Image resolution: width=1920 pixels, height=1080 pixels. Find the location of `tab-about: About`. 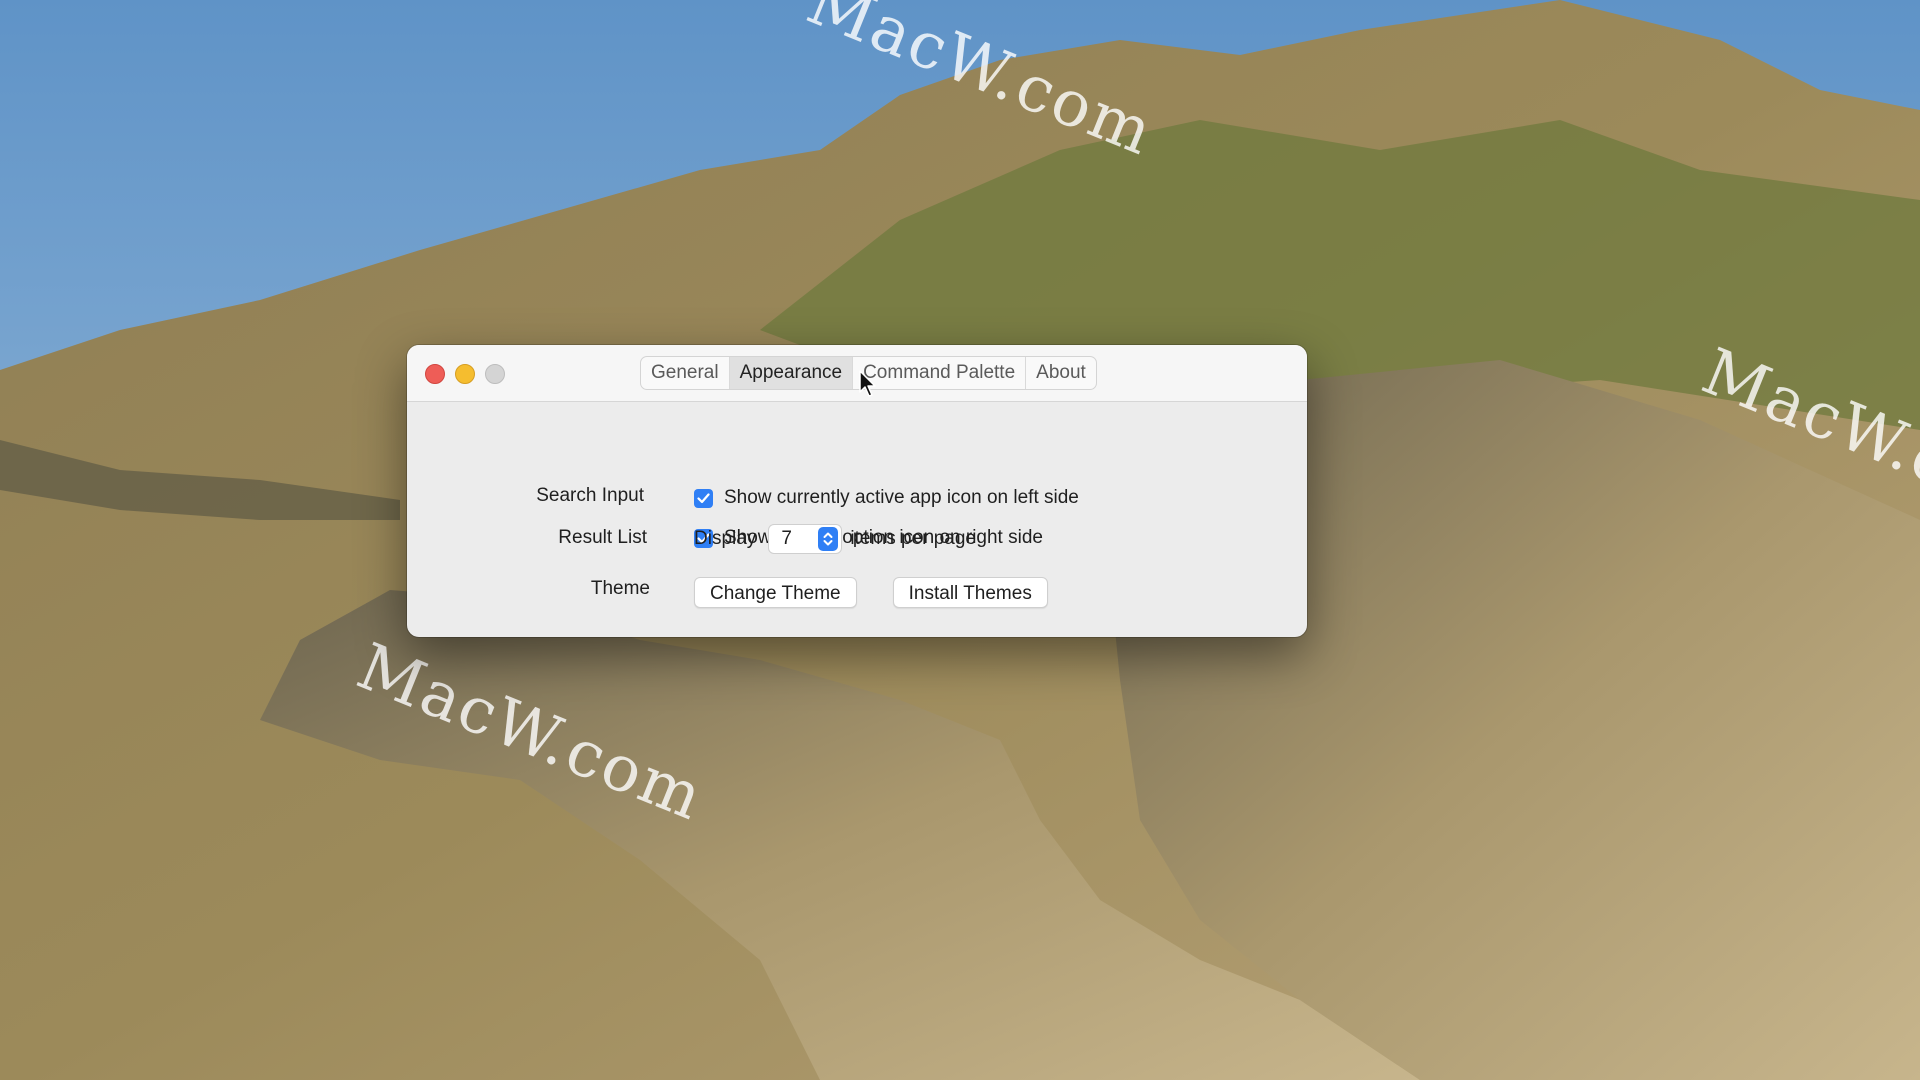

tab-about: About is located at coordinates (1061, 373).